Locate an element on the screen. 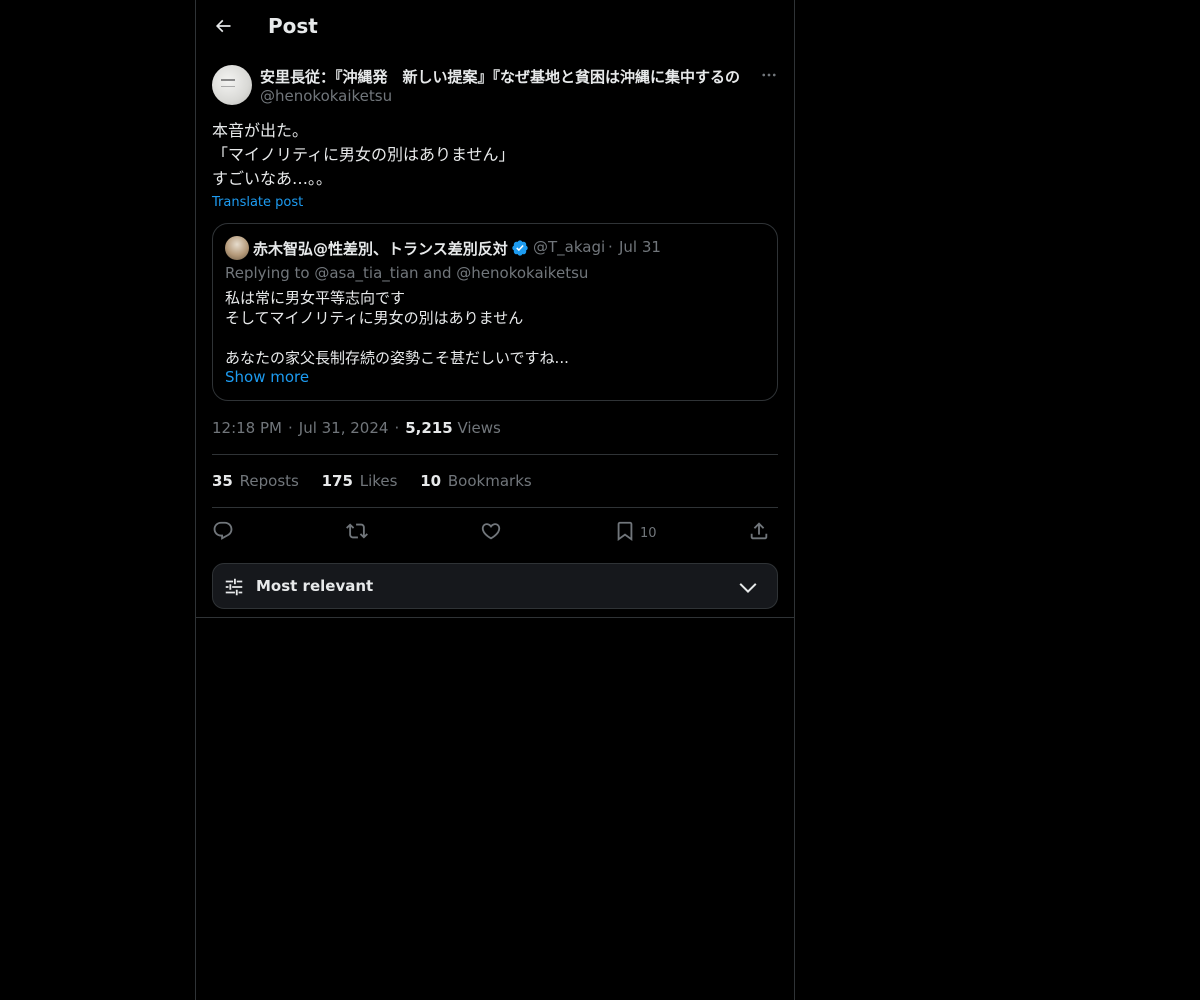 Image resolution: width=1200 pixels, height=1000 pixels. share-icon is located at coordinates (759, 531).